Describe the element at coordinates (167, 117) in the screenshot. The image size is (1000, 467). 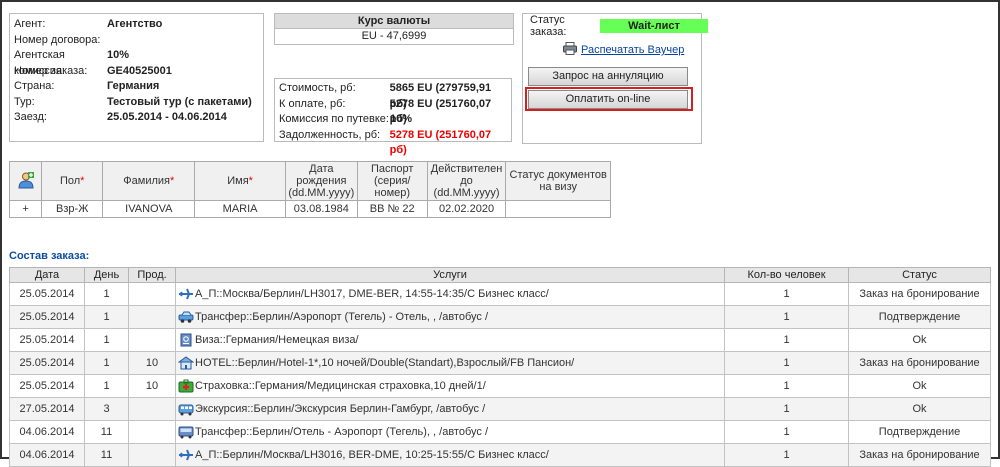
I see `agent-info-value: 25.05.2014 - 04.06.2014` at that location.